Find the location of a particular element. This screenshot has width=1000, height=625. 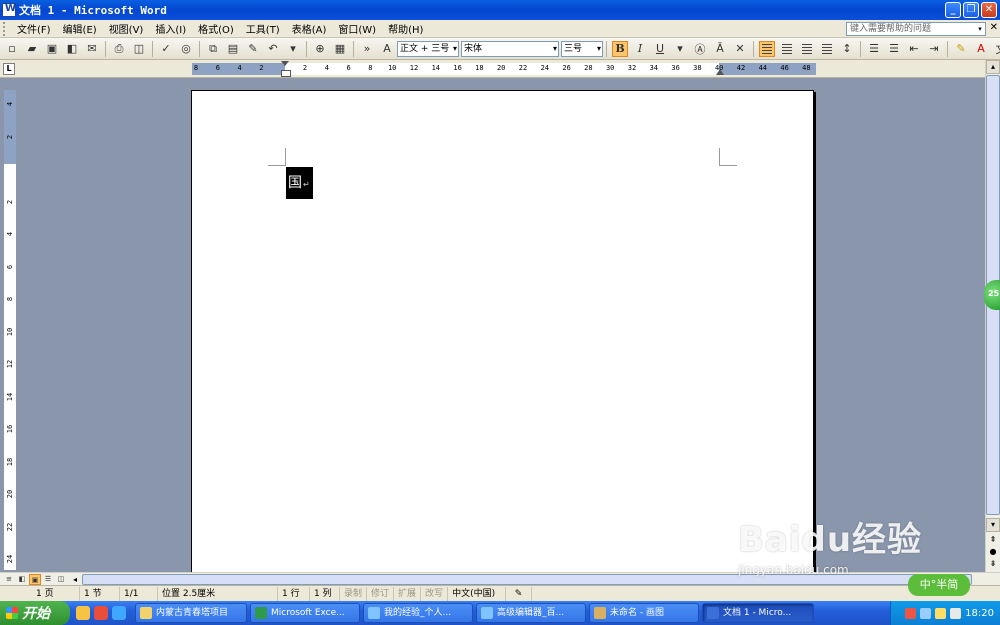

ime-indicator: 中°半简 is located at coordinates (939, 585).